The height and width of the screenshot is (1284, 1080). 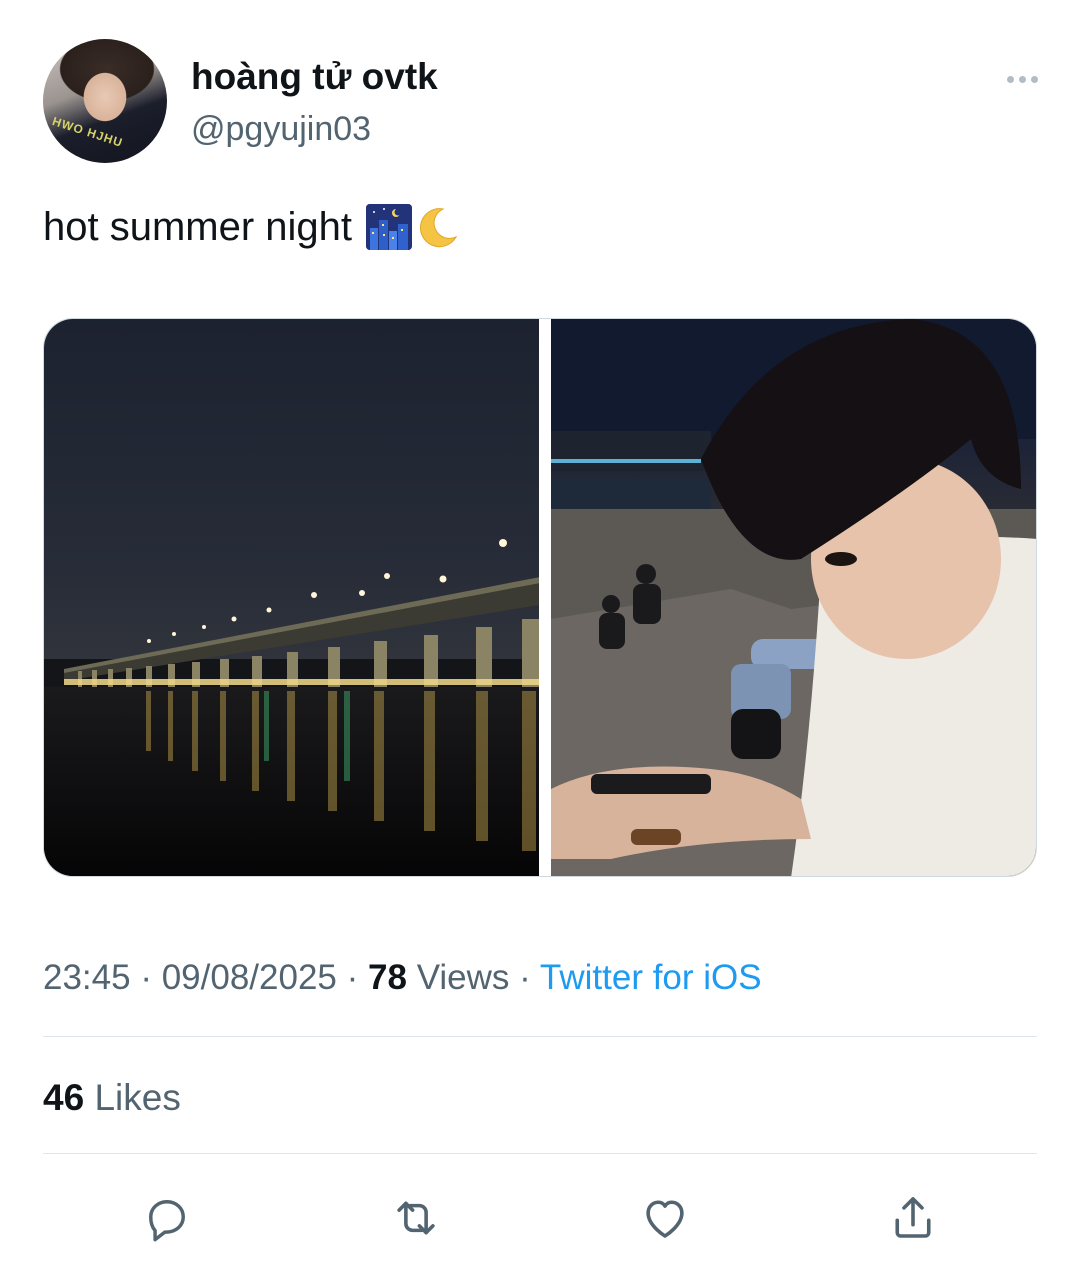 I want to click on share-icon, so click(x=913, y=1217).